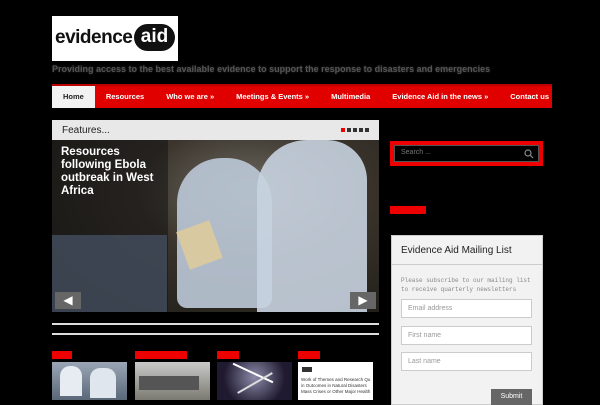  What do you see at coordinates (440, 97) in the screenshot?
I see `nav-item-in-the-news: Evidence Aid in the news »` at bounding box center [440, 97].